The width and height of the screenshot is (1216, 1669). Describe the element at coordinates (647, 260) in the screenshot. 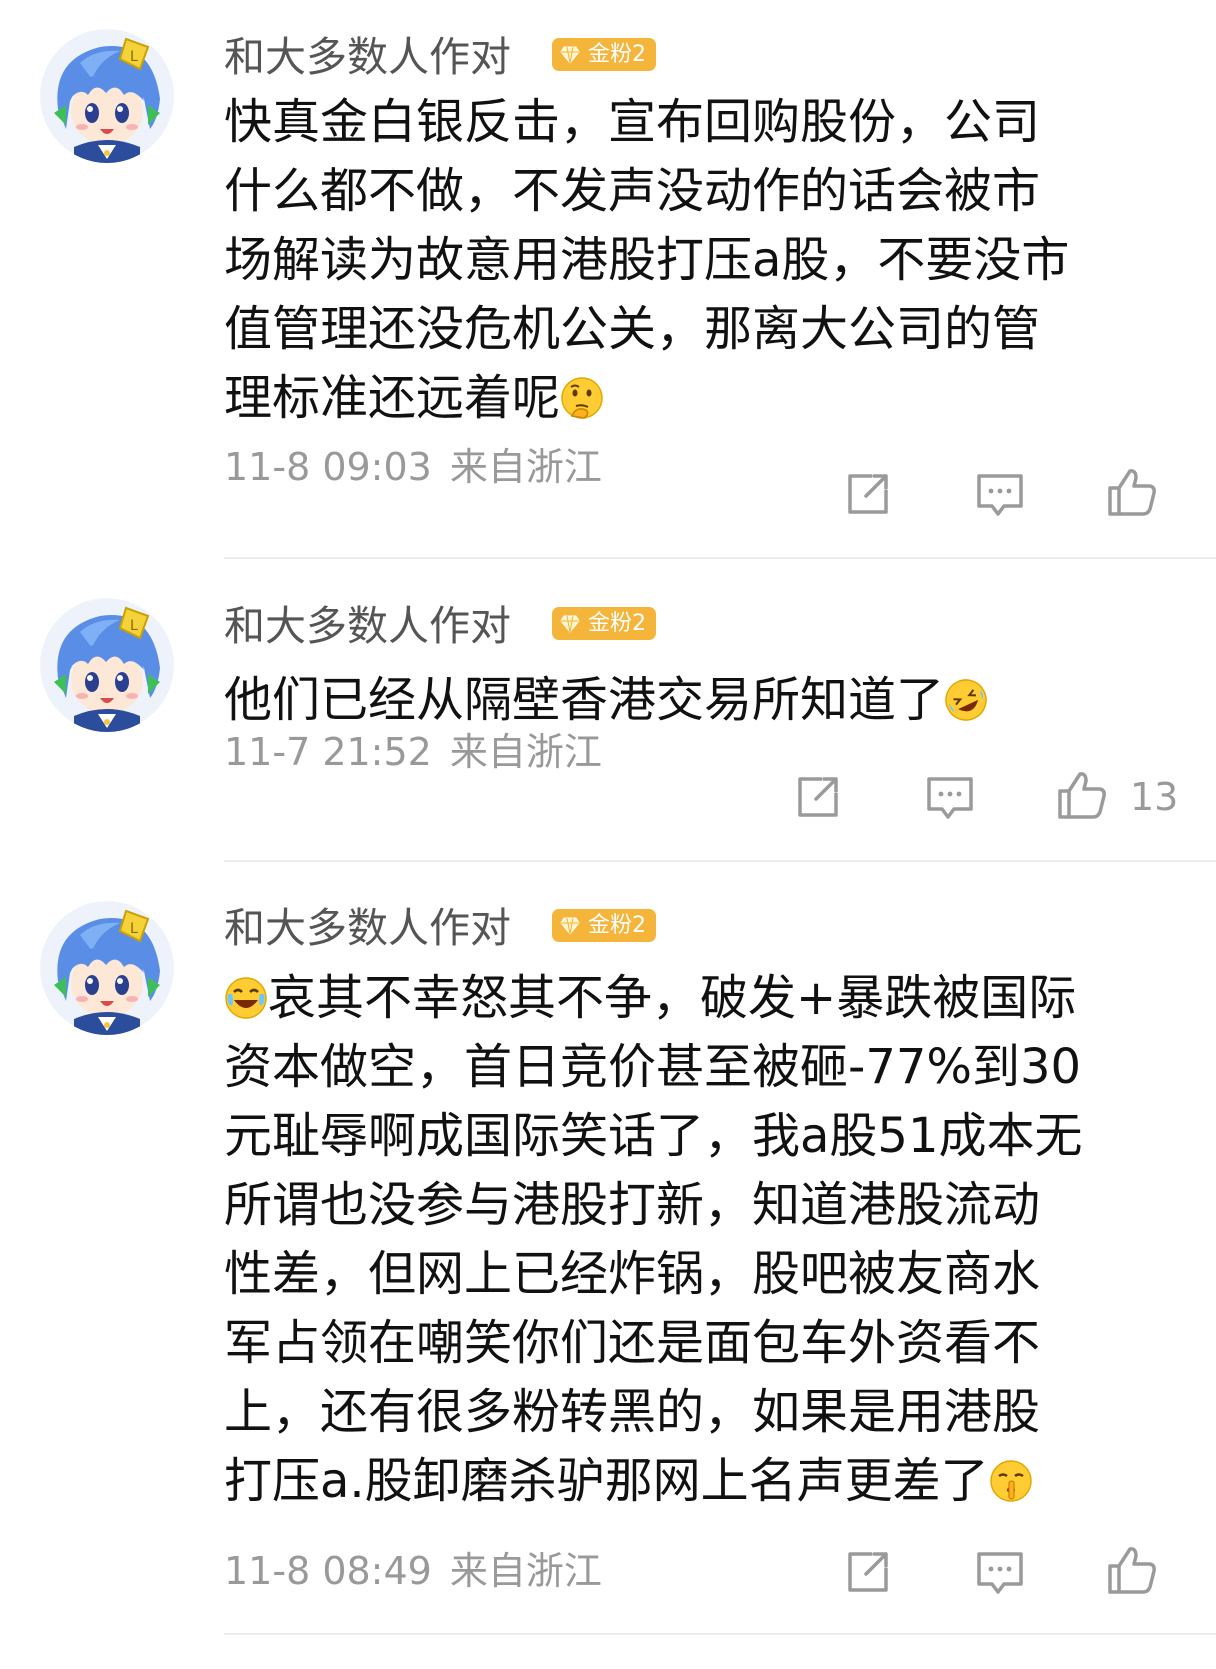

I see `text-line: 场解读为故意用港股打压a股，不要没市` at that location.